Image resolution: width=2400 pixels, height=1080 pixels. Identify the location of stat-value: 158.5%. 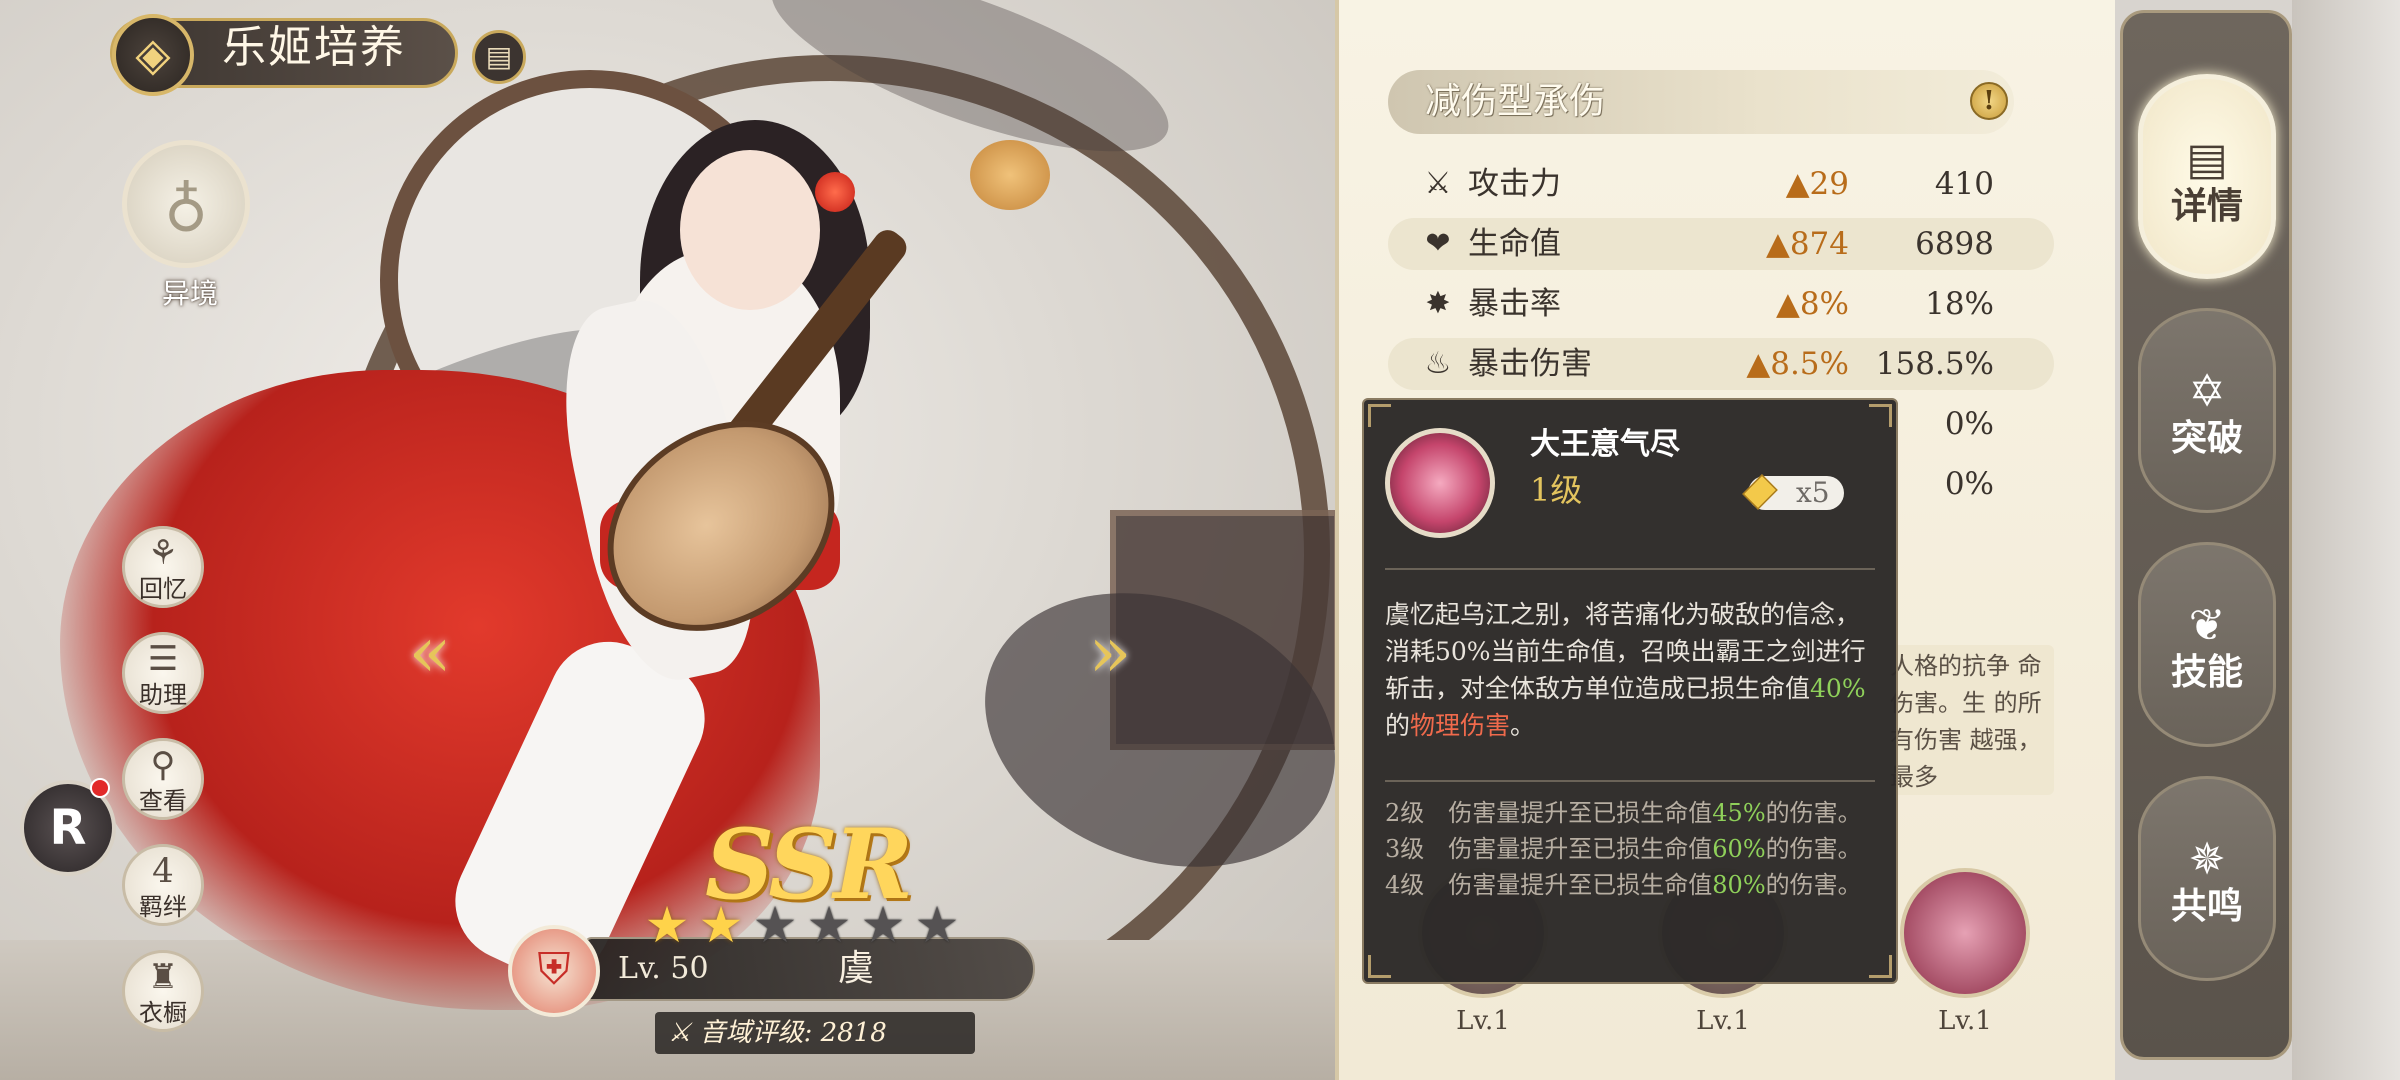
(1934, 364).